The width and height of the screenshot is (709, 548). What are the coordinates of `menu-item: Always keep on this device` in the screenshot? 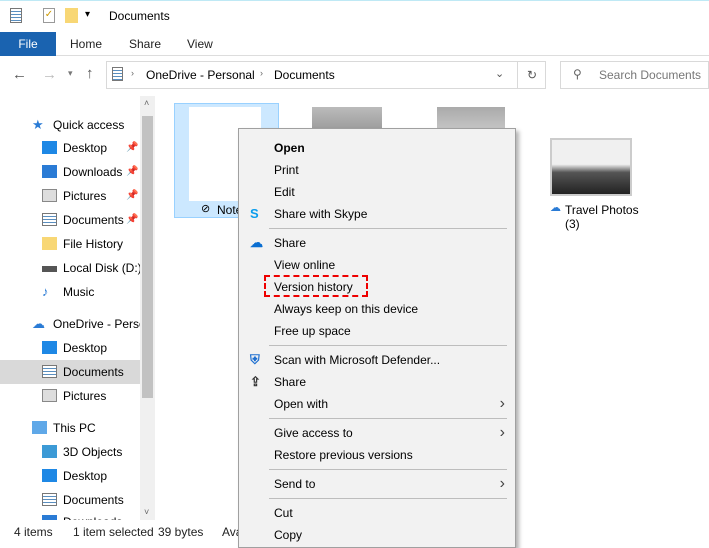 It's located at (377, 309).